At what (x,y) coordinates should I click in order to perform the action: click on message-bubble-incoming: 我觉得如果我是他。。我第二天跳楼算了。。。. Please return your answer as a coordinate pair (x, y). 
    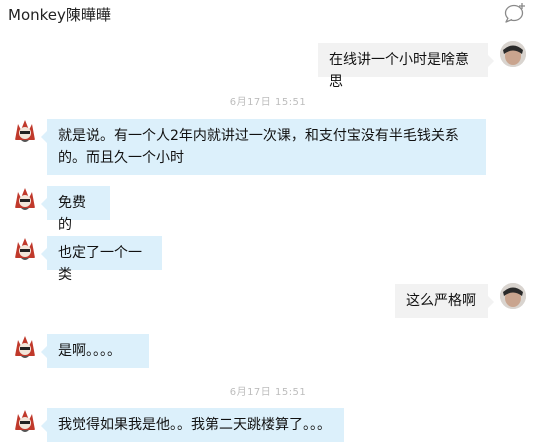
    Looking at the image, I should click on (192, 425).